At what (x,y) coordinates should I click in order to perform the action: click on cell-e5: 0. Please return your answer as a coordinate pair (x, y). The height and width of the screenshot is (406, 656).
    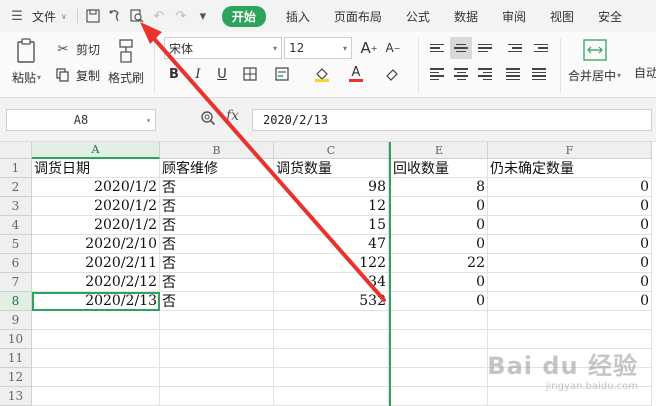
    Looking at the image, I should click on (439, 244).